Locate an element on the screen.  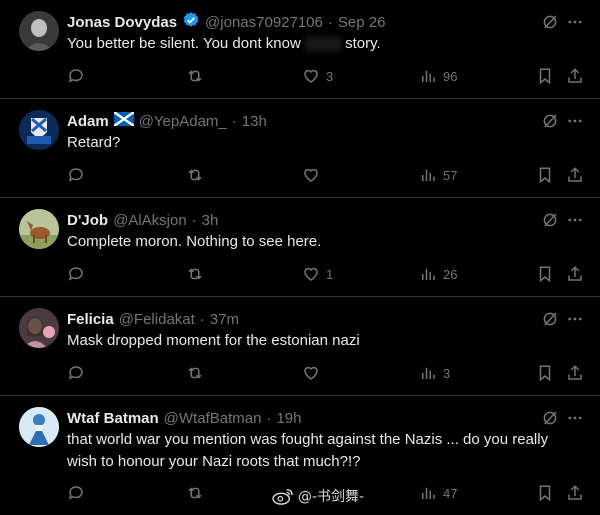
timestamp: 3h is located at coordinates (210, 220).